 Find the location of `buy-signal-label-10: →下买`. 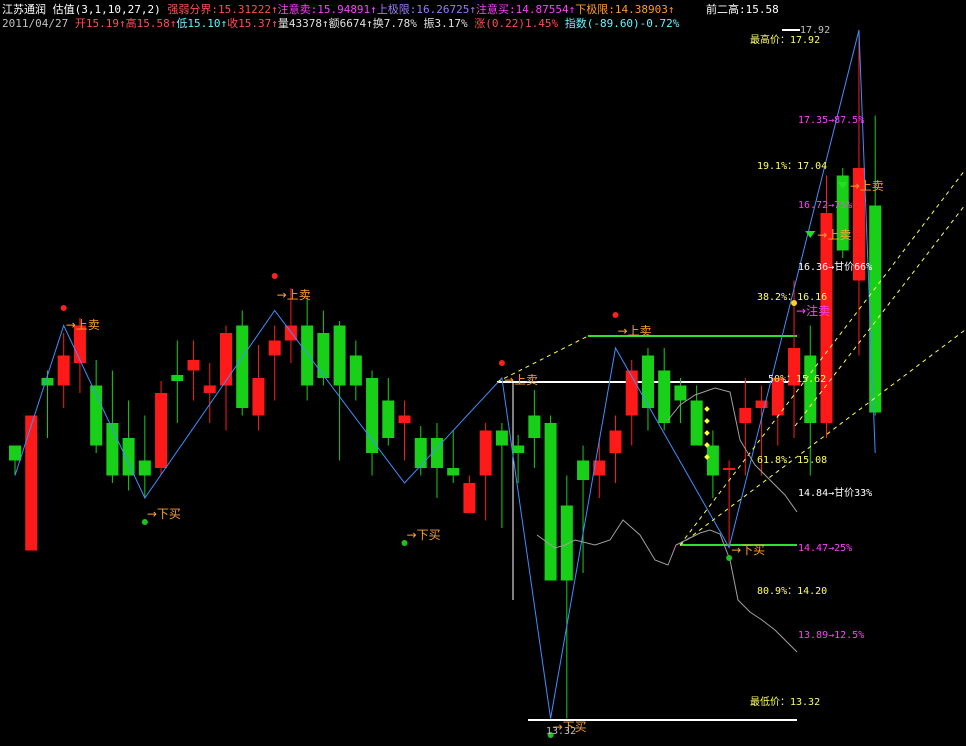

buy-signal-label-10: →下买 is located at coordinates (748, 550).